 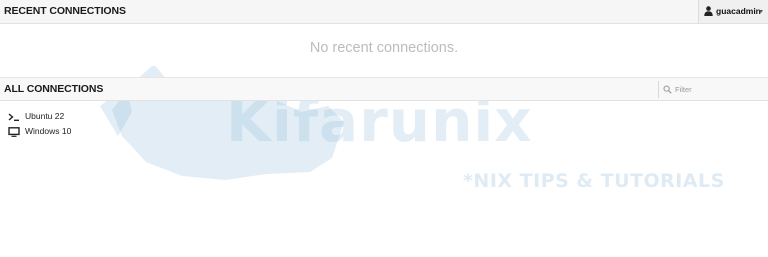 I want to click on filter-box, so click(x=713, y=89).